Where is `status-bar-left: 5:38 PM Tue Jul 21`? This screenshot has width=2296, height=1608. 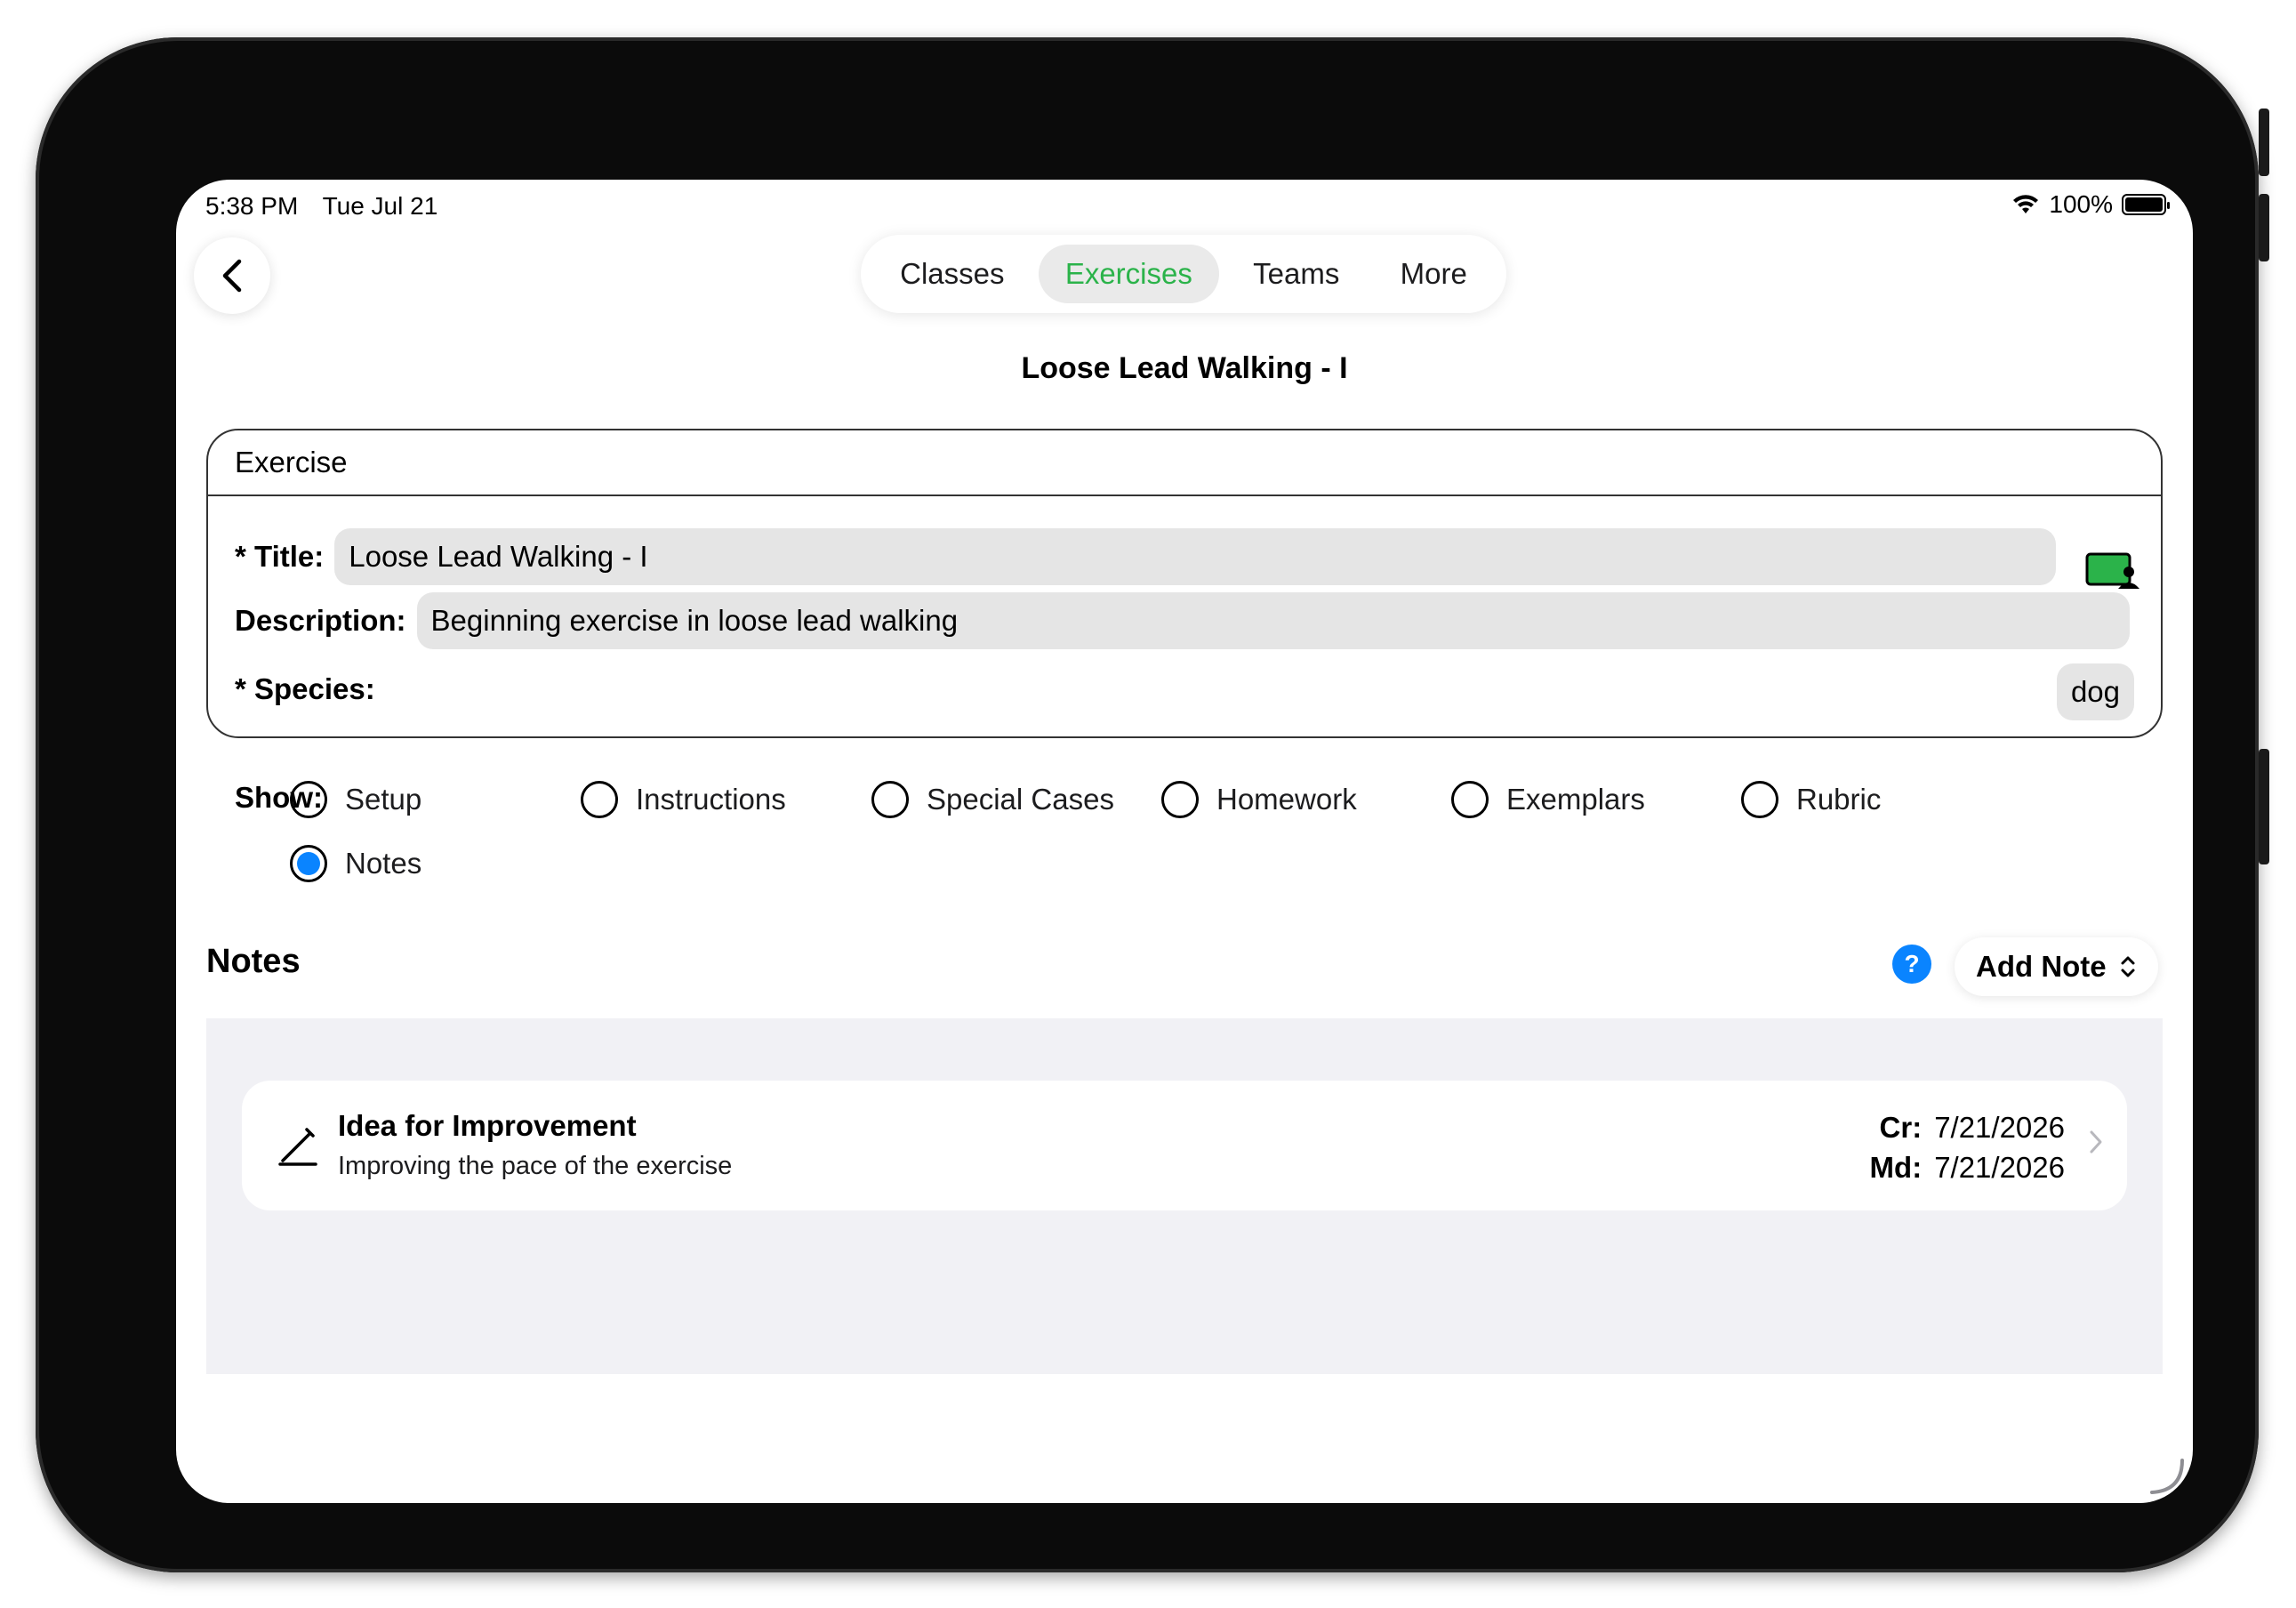 status-bar-left: 5:38 PM Tue Jul 21 is located at coordinates (330, 206).